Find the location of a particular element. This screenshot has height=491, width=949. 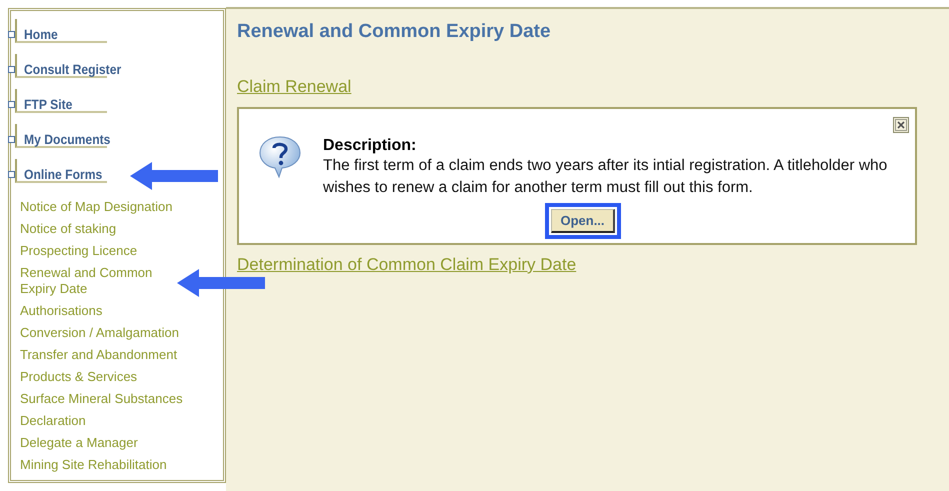

description-heading: Description: is located at coordinates (370, 146).